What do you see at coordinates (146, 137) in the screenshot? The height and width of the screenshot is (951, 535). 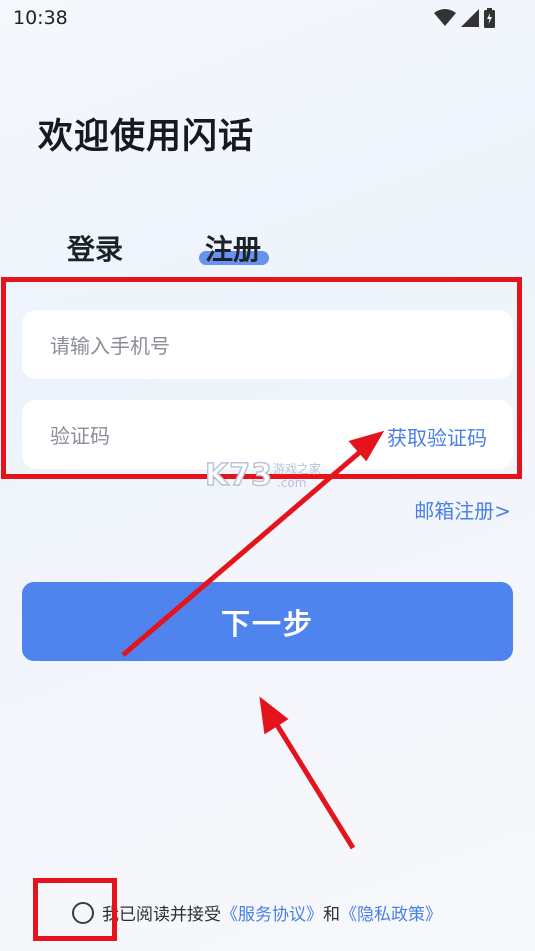 I see `page-title: 欢迎使用闪话` at bounding box center [146, 137].